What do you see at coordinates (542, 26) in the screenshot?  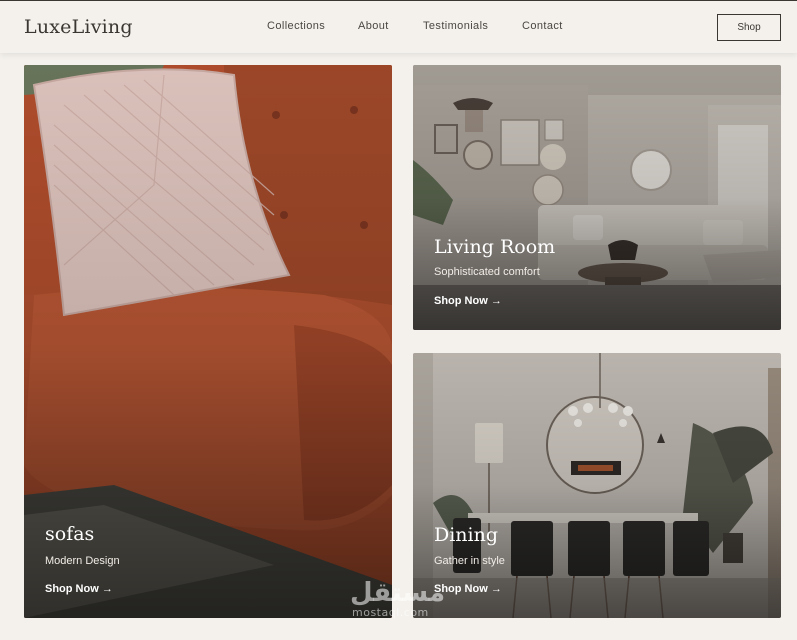 I see `nav-contact: Contact` at bounding box center [542, 26].